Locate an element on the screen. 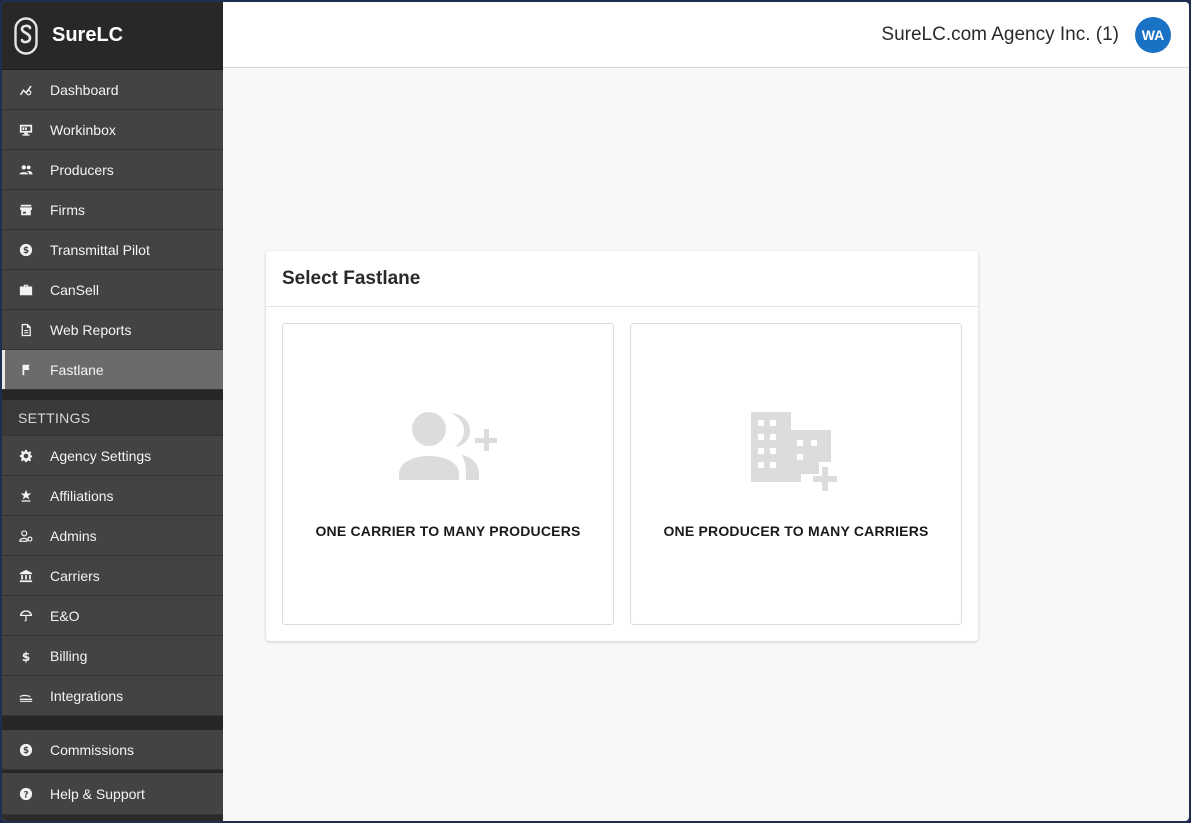 Image resolution: width=1191 pixels, height=823 pixels. person-add-icon is located at coordinates (448, 445).